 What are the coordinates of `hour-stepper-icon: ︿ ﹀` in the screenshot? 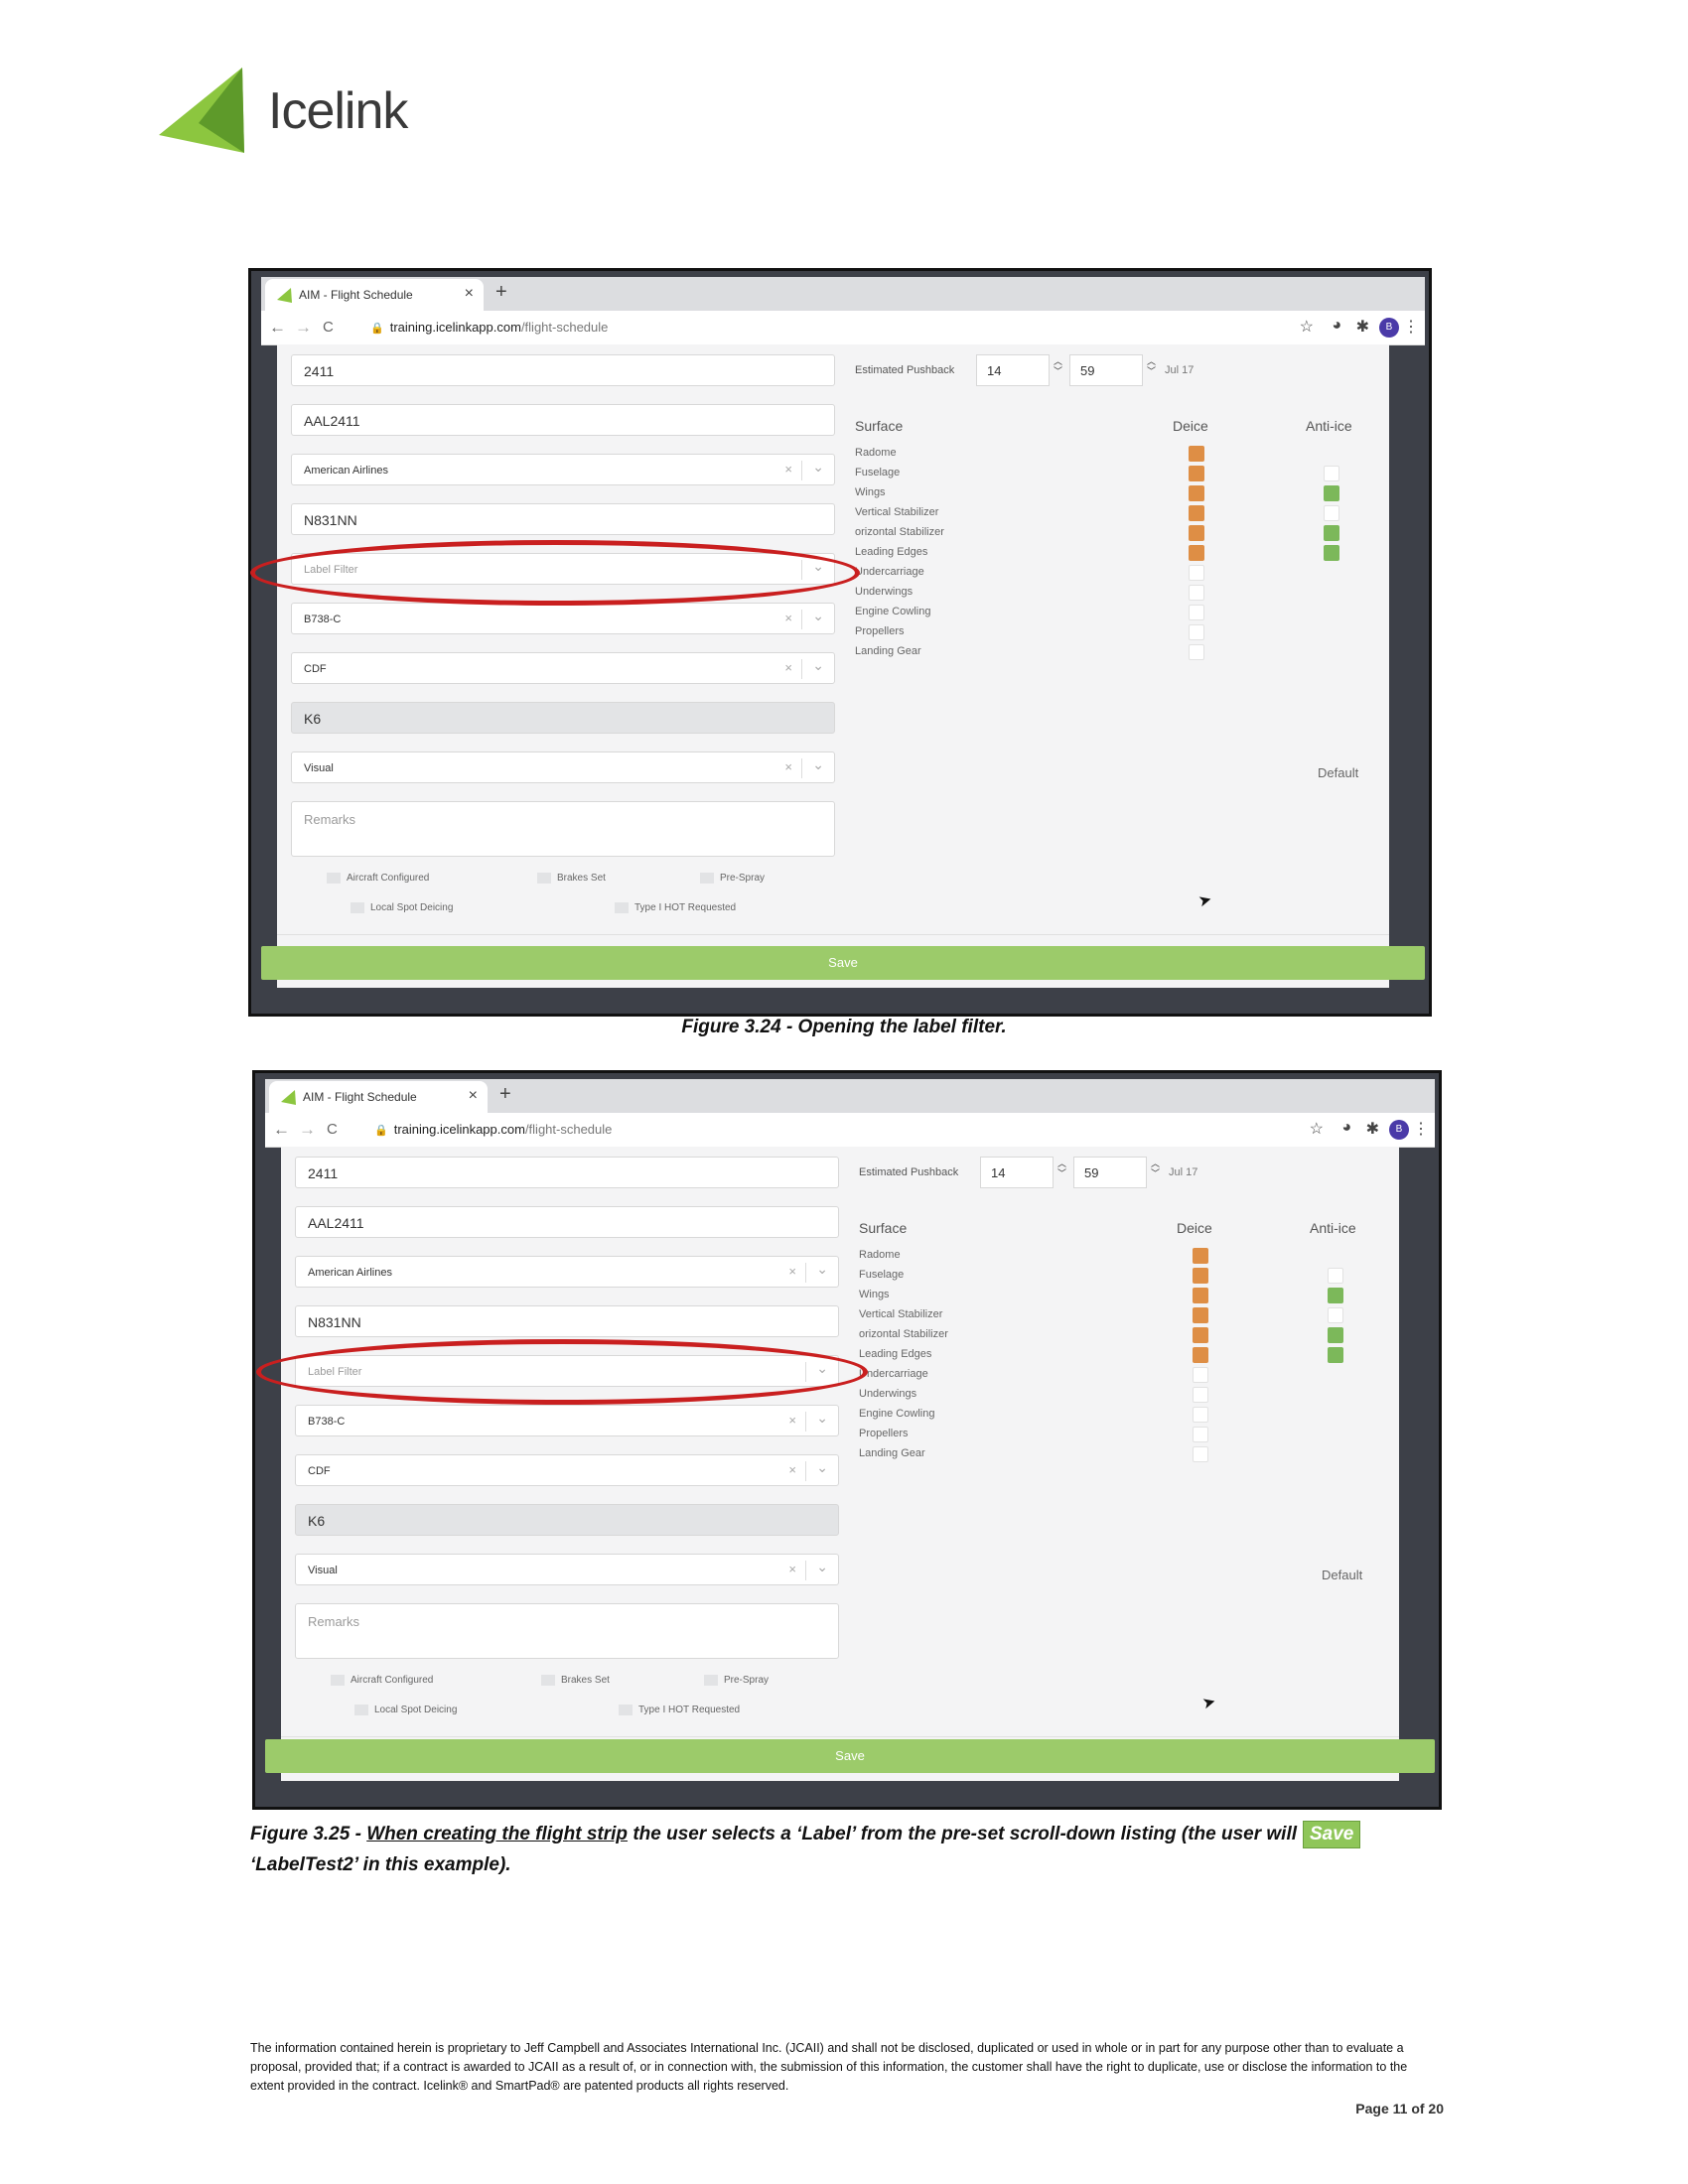 It's located at (1061, 1168).